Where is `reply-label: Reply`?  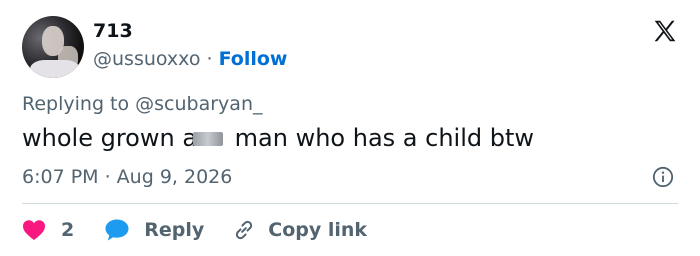 reply-label: Reply is located at coordinates (174, 230).